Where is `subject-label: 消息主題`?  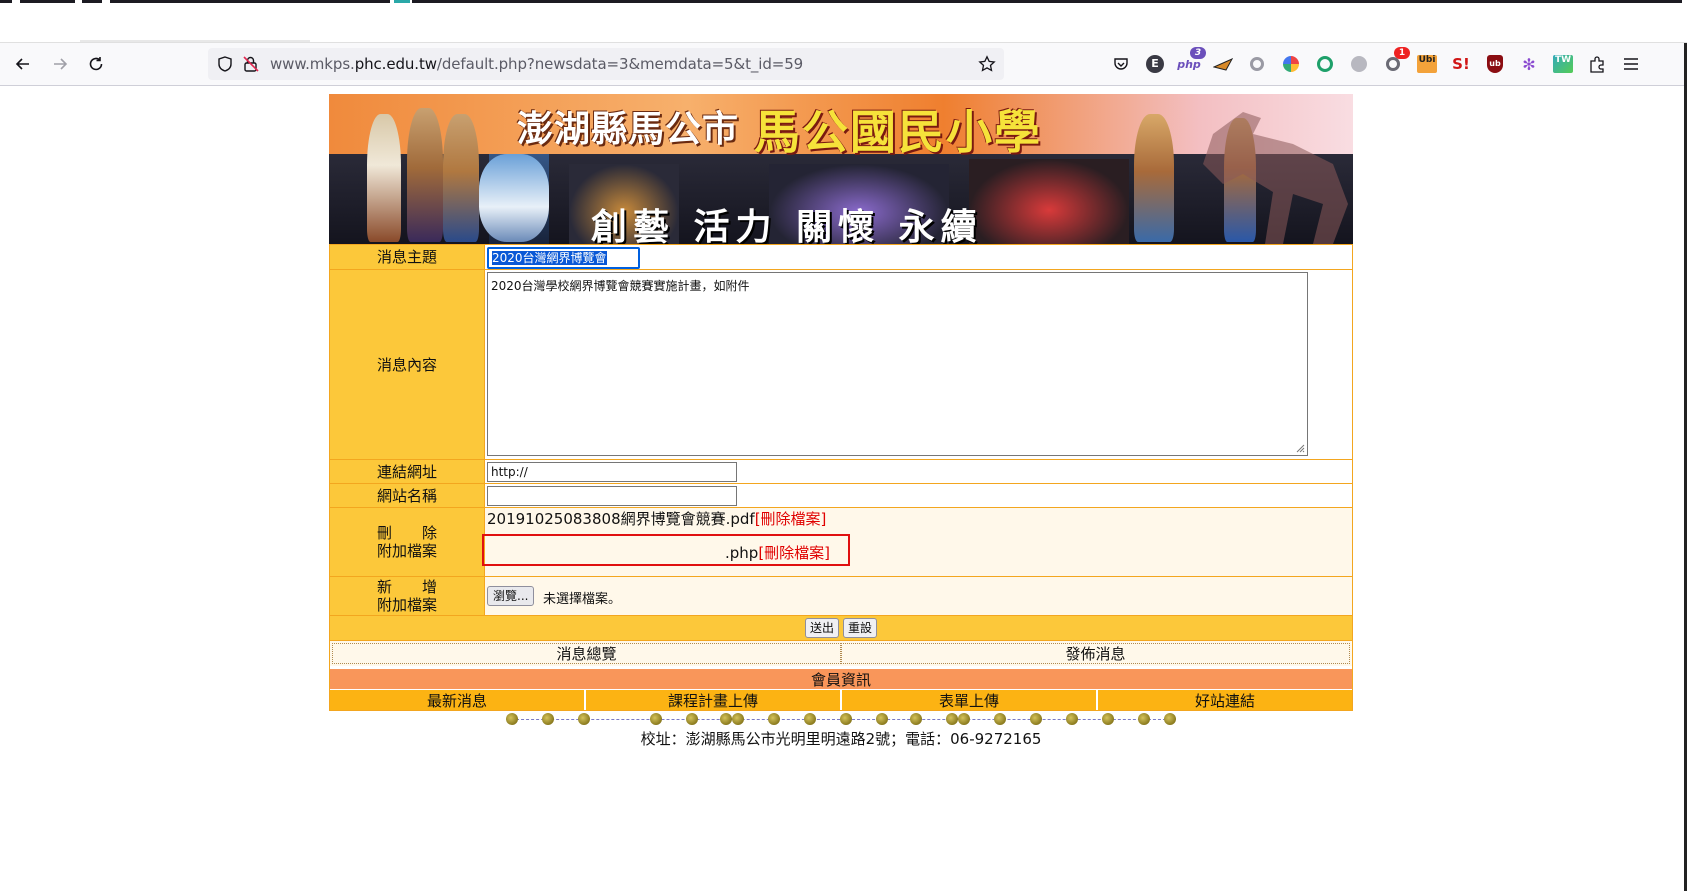
subject-label: 消息主題 is located at coordinates (407, 257).